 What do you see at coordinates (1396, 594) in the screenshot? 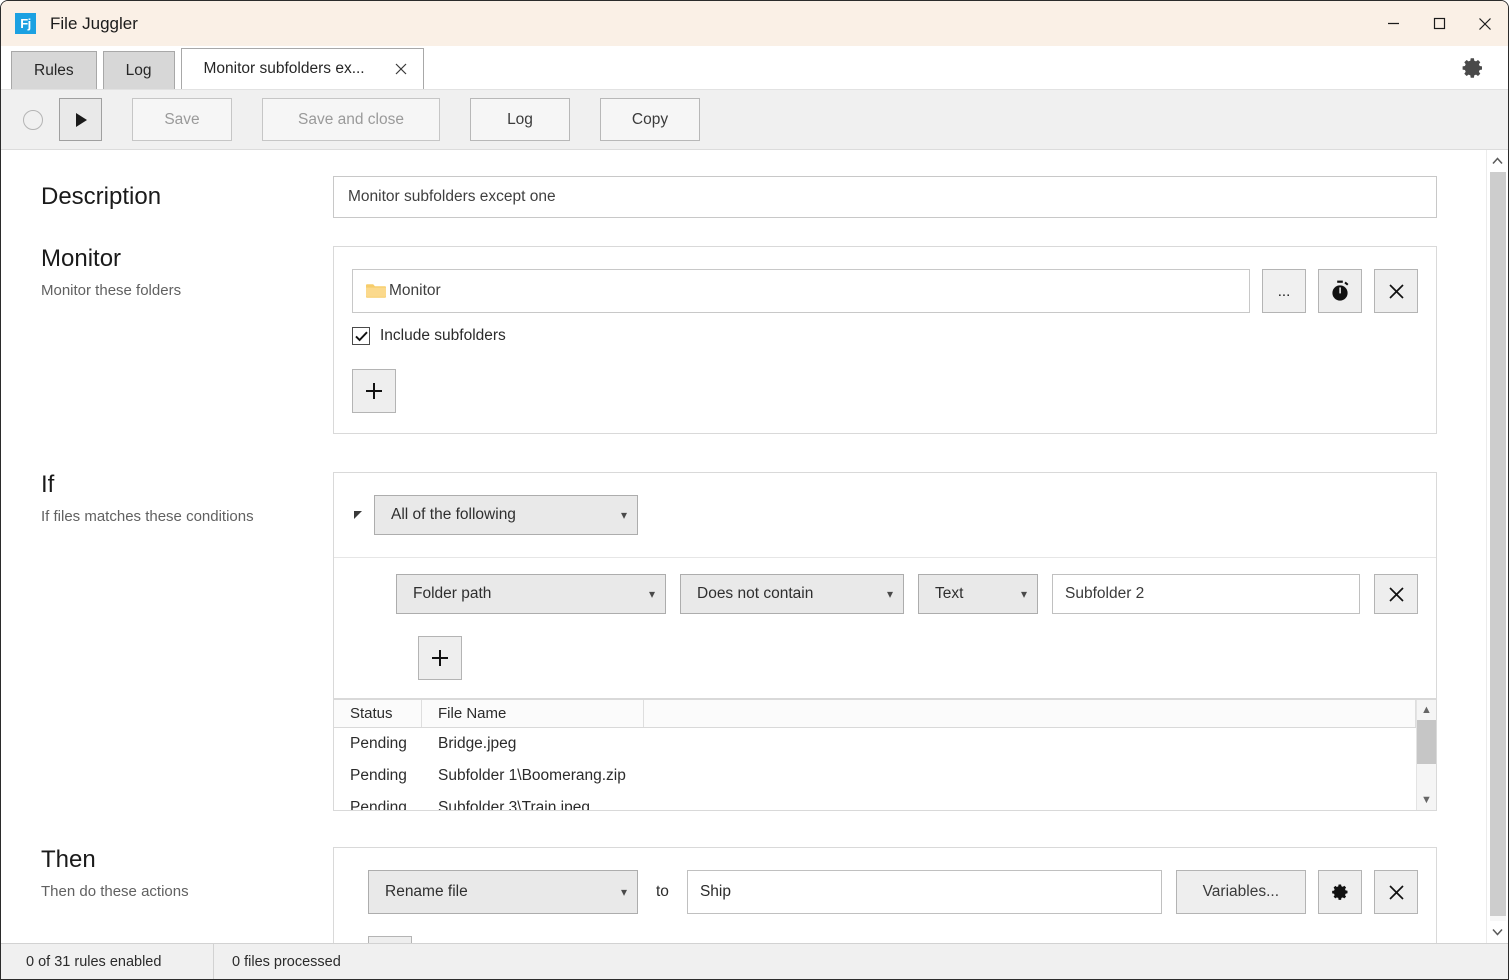
I see `remove-condition-icon` at bounding box center [1396, 594].